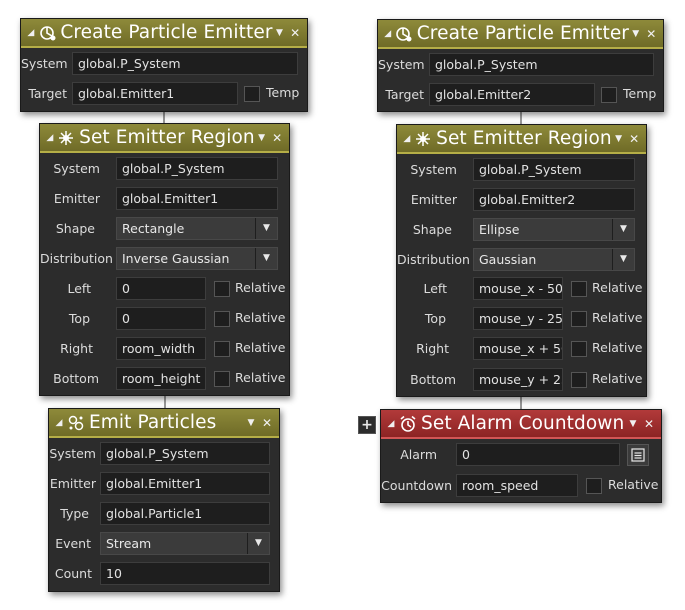 This screenshot has width=685, height=610. Describe the element at coordinates (518, 348) in the screenshot. I see `right-field: mouse_x + 50` at that location.